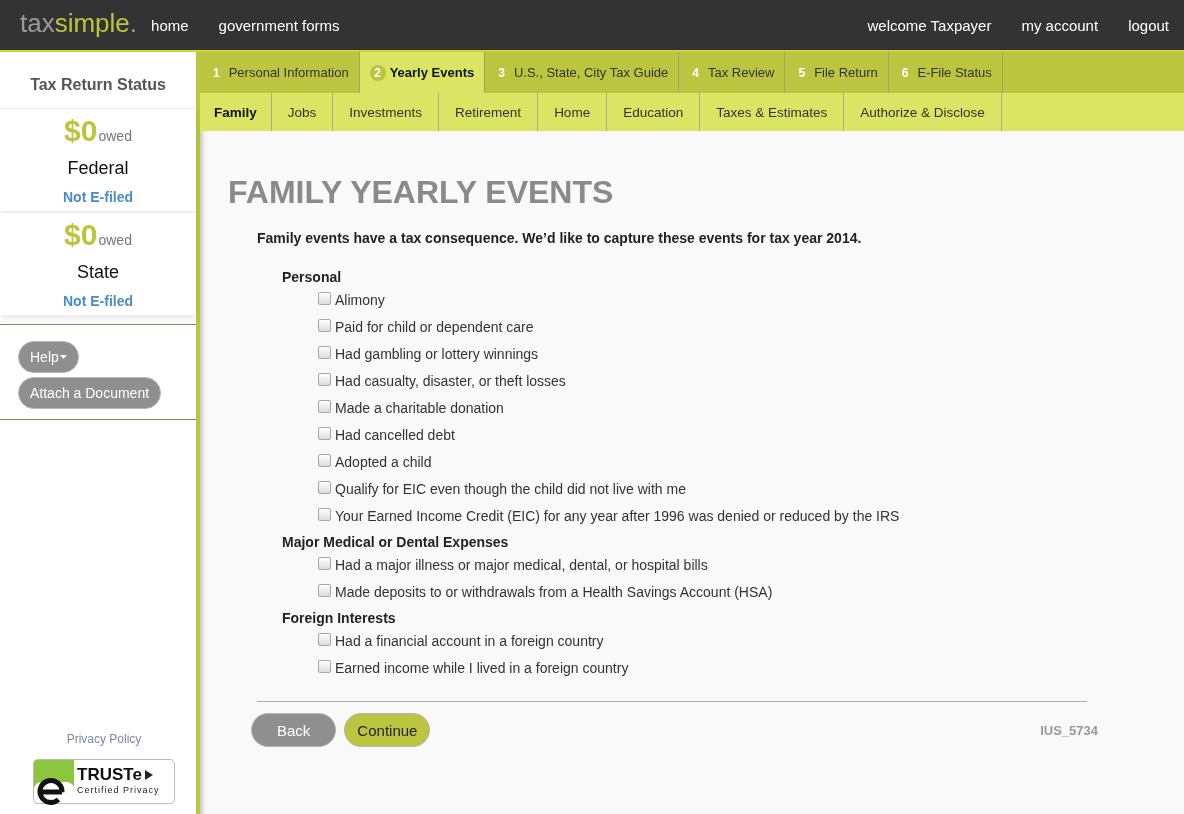 The height and width of the screenshot is (814, 1184). What do you see at coordinates (63, 357) in the screenshot?
I see `caret-icon` at bounding box center [63, 357].